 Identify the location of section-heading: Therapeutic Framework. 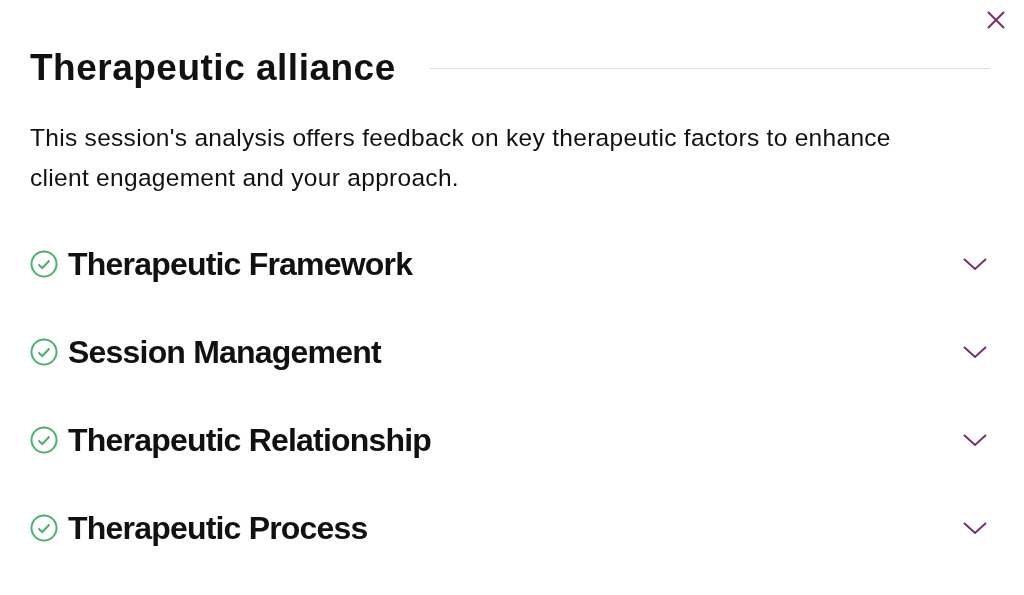
(241, 264).